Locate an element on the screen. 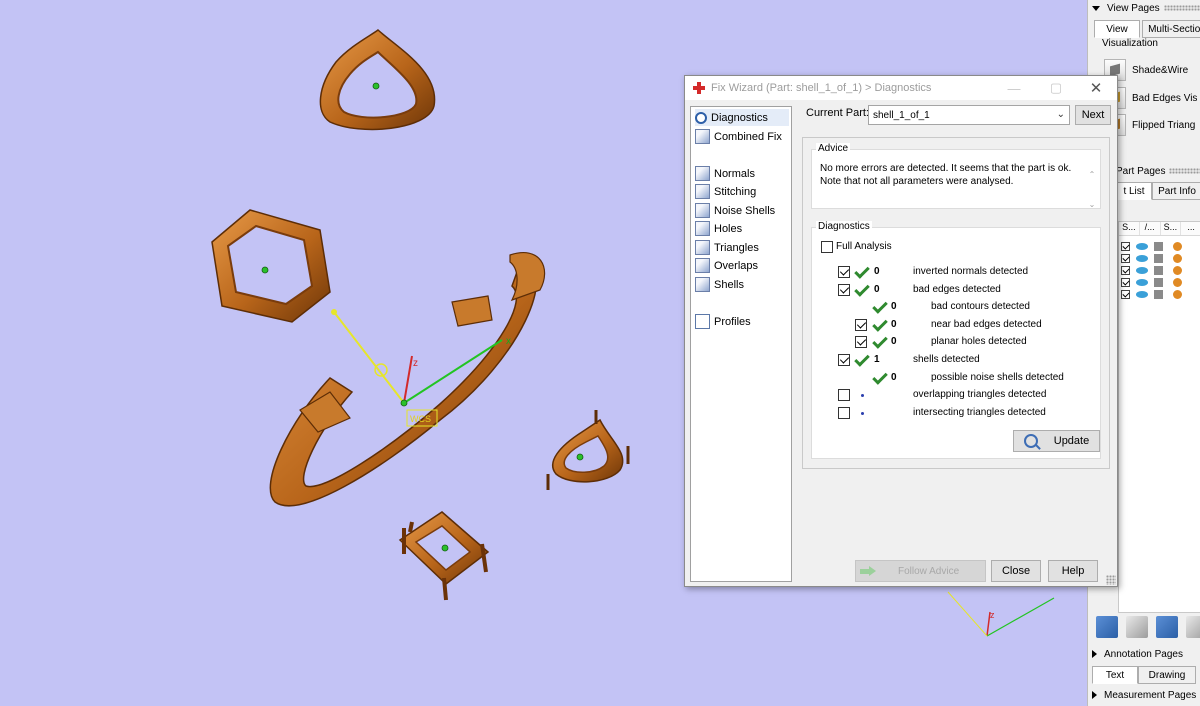 The height and width of the screenshot is (706, 1200). inverted-normals-label: inverted normals detected is located at coordinates (971, 271).